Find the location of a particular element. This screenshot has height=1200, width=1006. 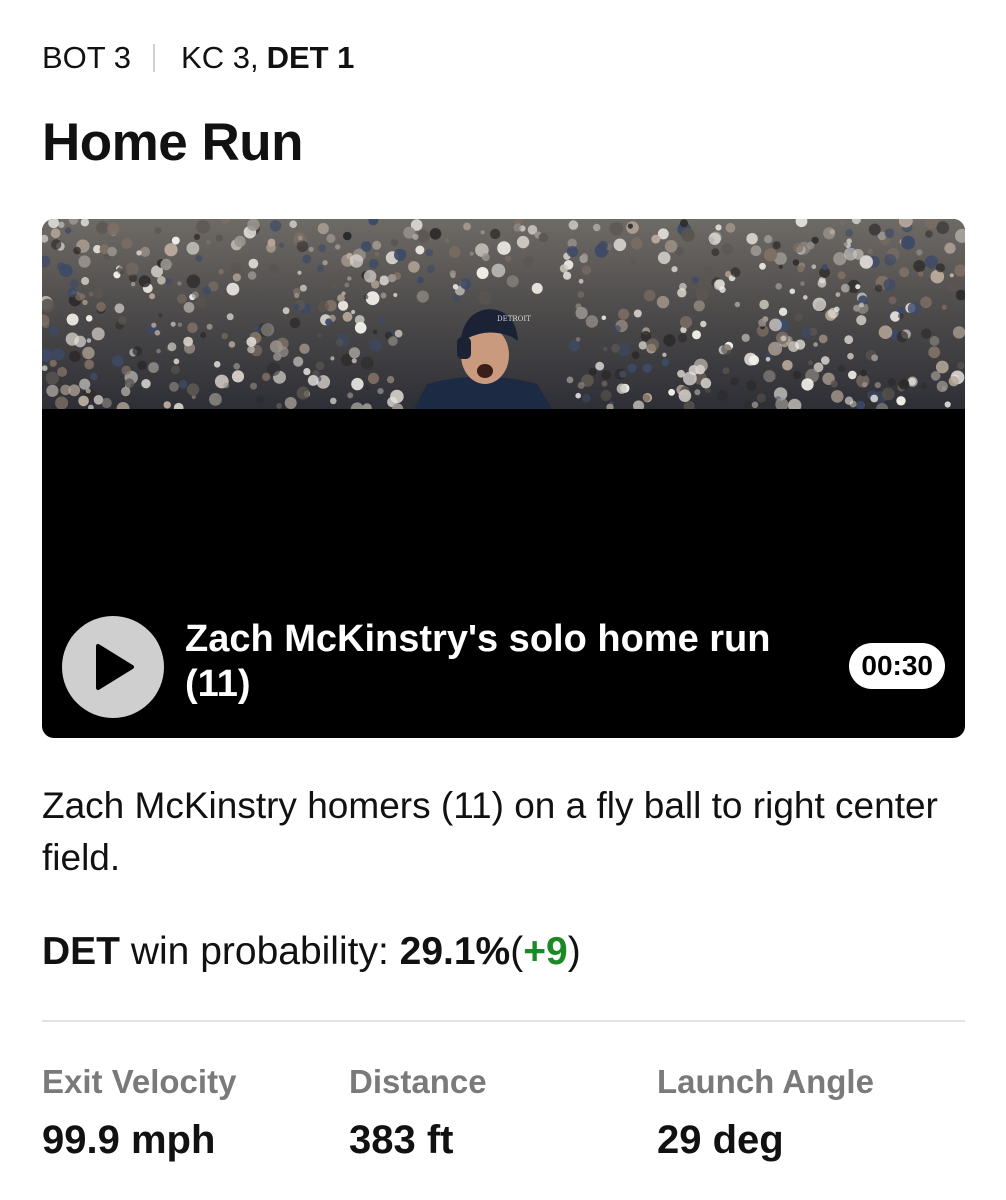

game-status-row: BOT 3 KC 3, DET 1 is located at coordinates (198, 58).